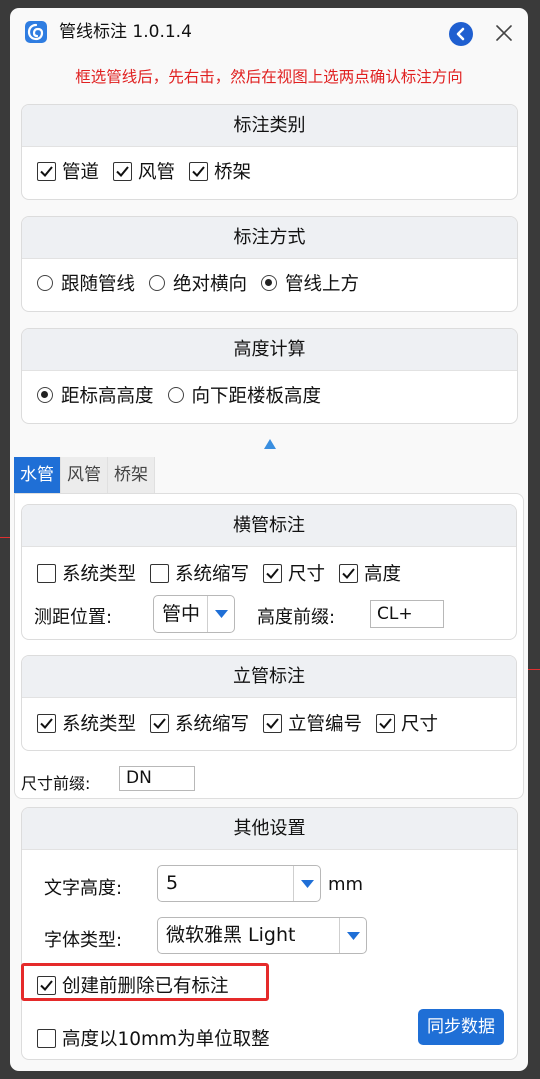 Image resolution: width=540 pixels, height=1079 pixels. What do you see at coordinates (212, 574) in the screenshot?
I see `horizontal-system-abbr-label: 系统缩写` at bounding box center [212, 574].